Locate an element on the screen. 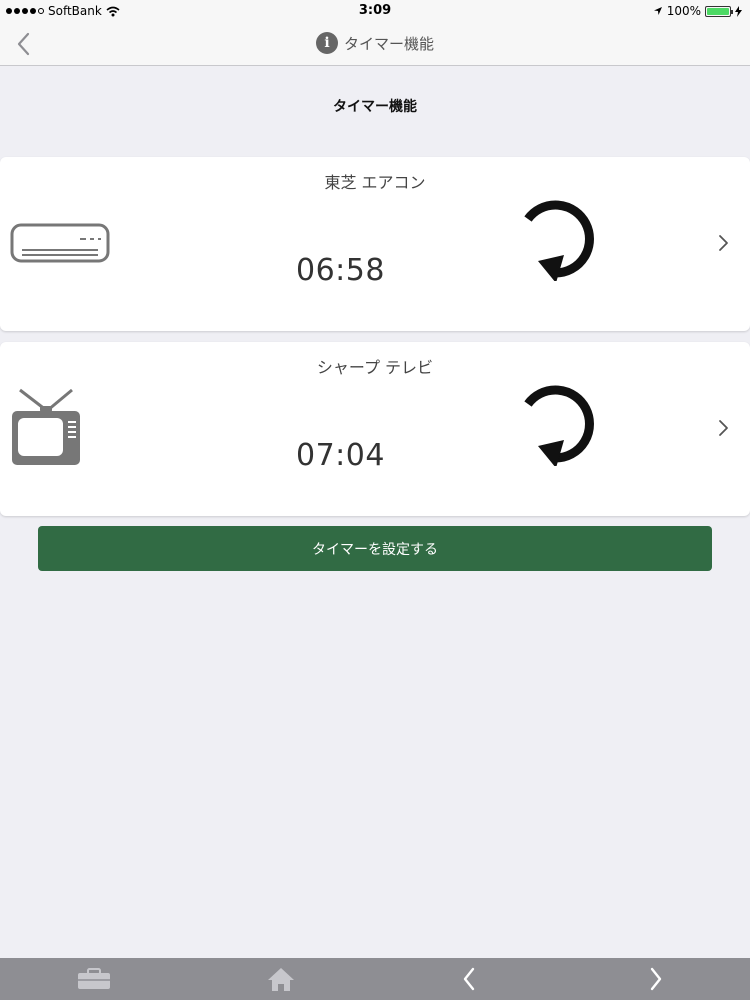  timer-time: 07:04 is located at coordinates (340, 455).